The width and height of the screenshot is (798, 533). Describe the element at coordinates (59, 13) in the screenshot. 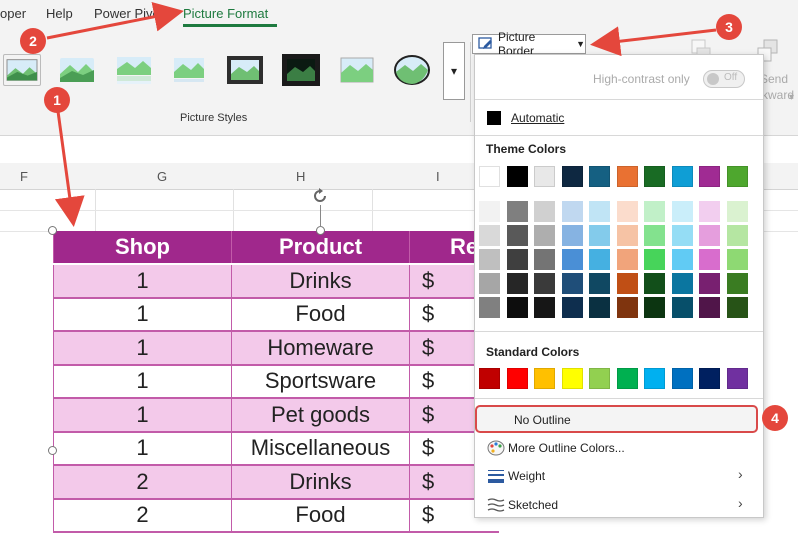

I see `tab-help: Help` at that location.